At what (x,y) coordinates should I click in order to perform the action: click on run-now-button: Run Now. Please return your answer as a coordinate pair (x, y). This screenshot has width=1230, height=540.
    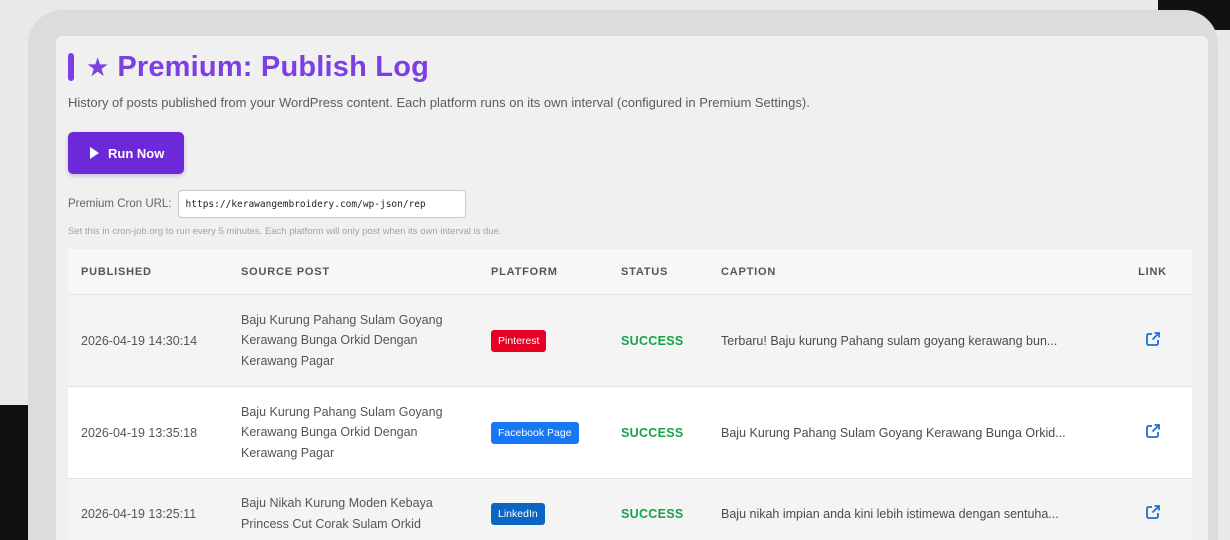
    Looking at the image, I should click on (126, 153).